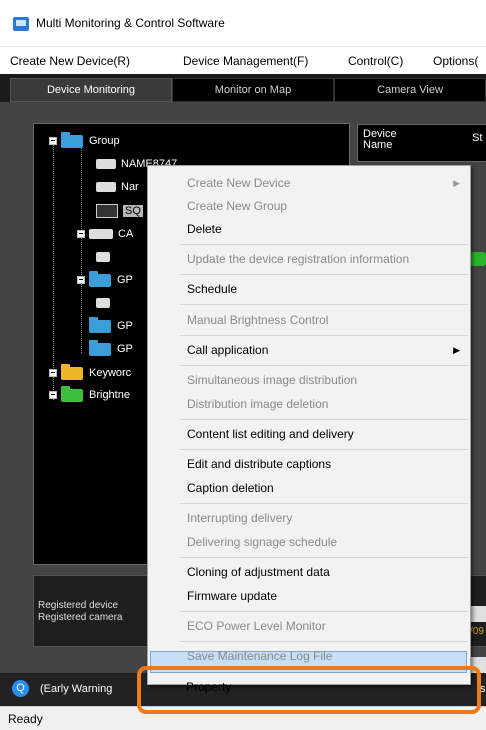 This screenshot has width=486, height=730. What do you see at coordinates (91, 90) in the screenshot?
I see `tab-device-monitoring: Device Monitoring` at bounding box center [91, 90].